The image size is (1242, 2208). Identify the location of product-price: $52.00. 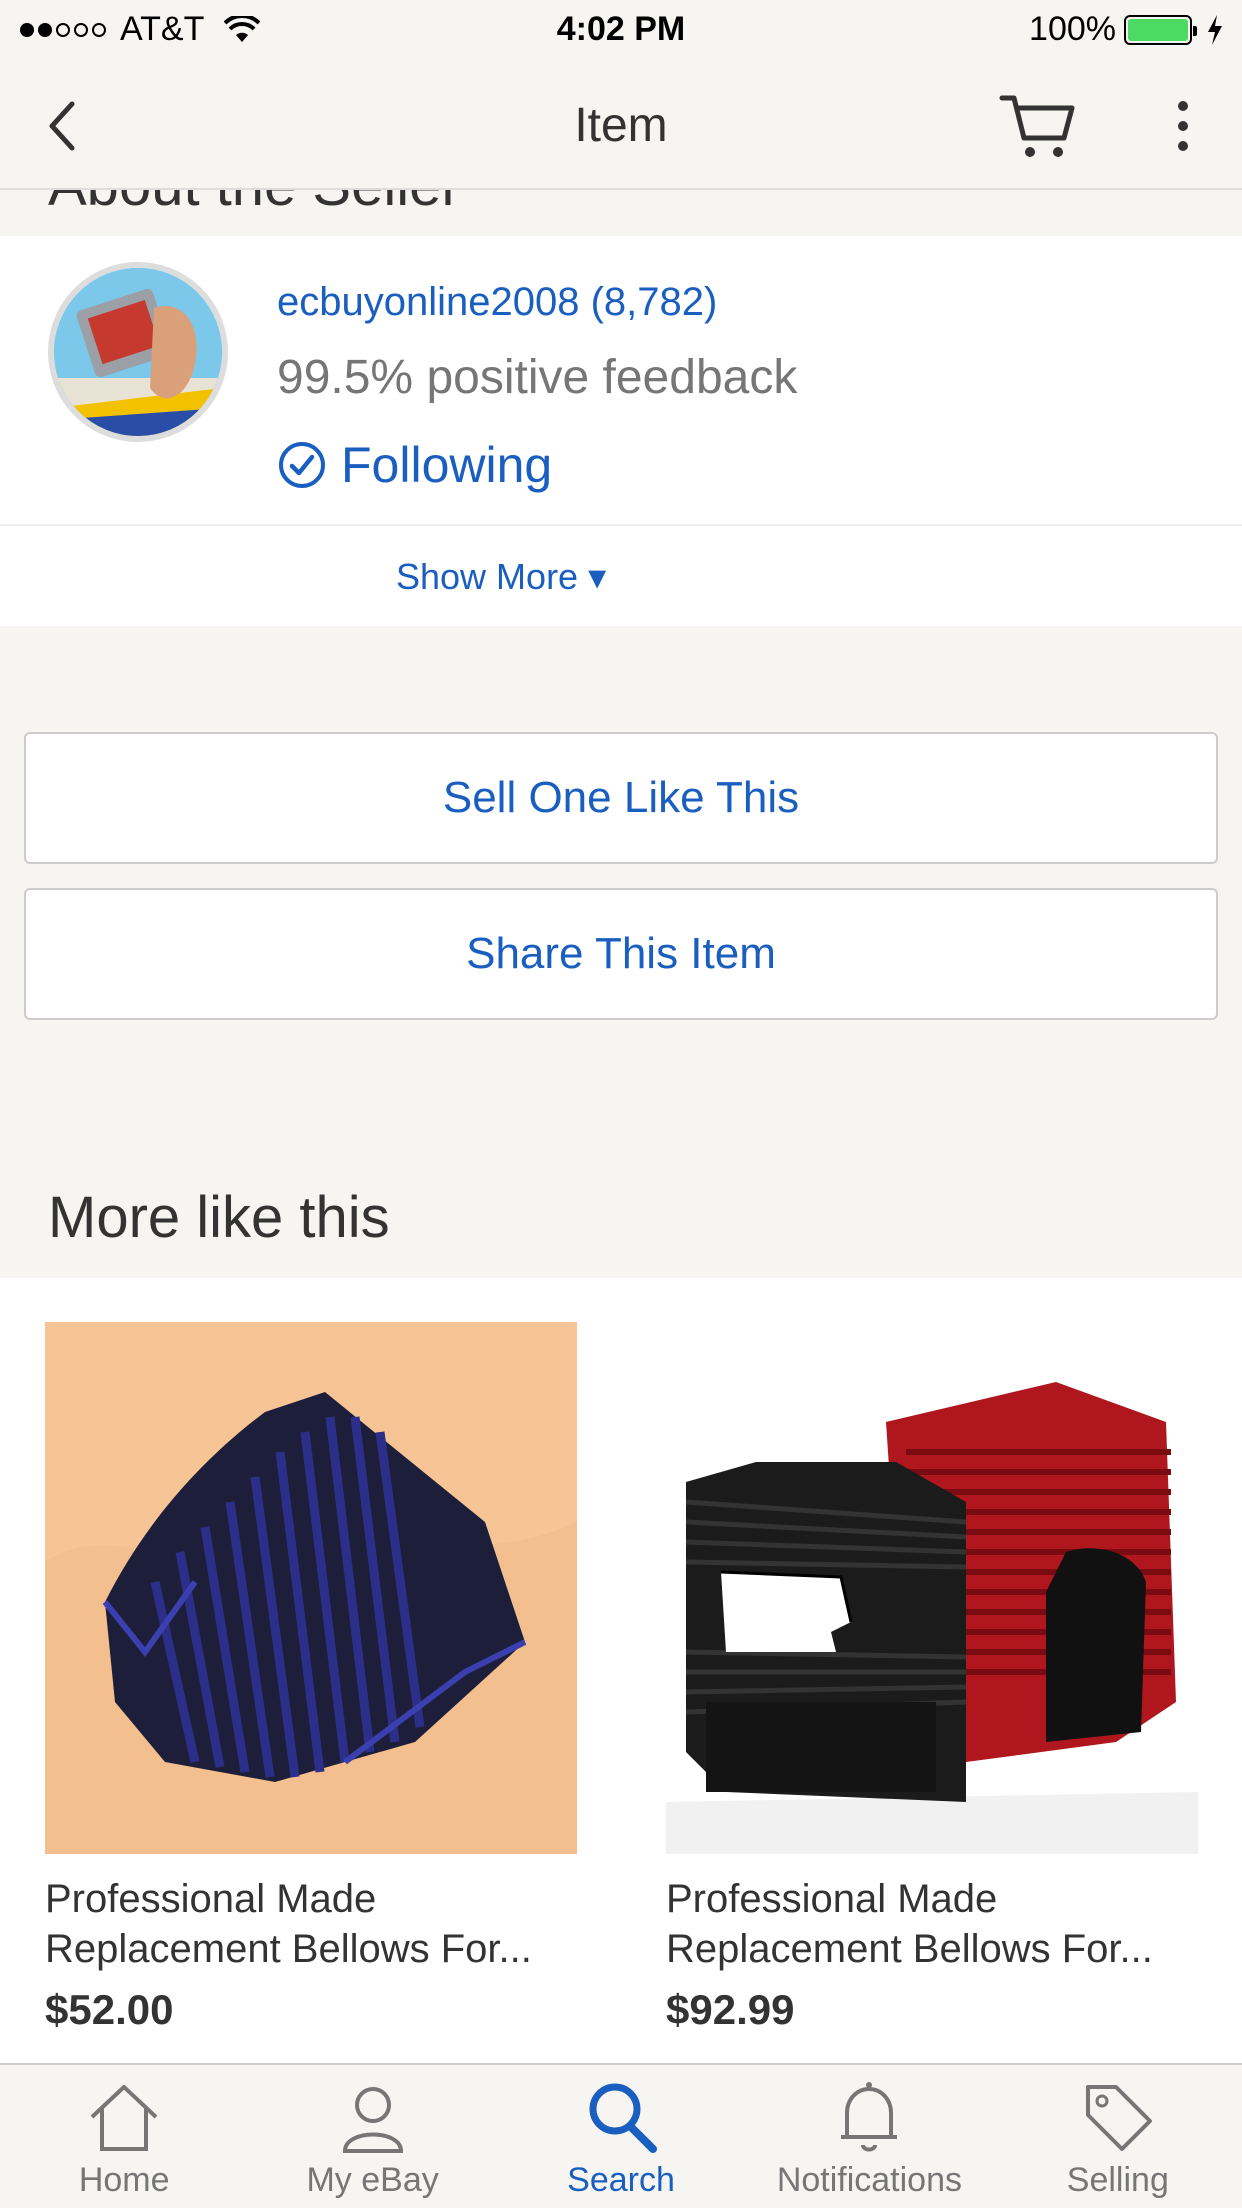
(109, 2009).